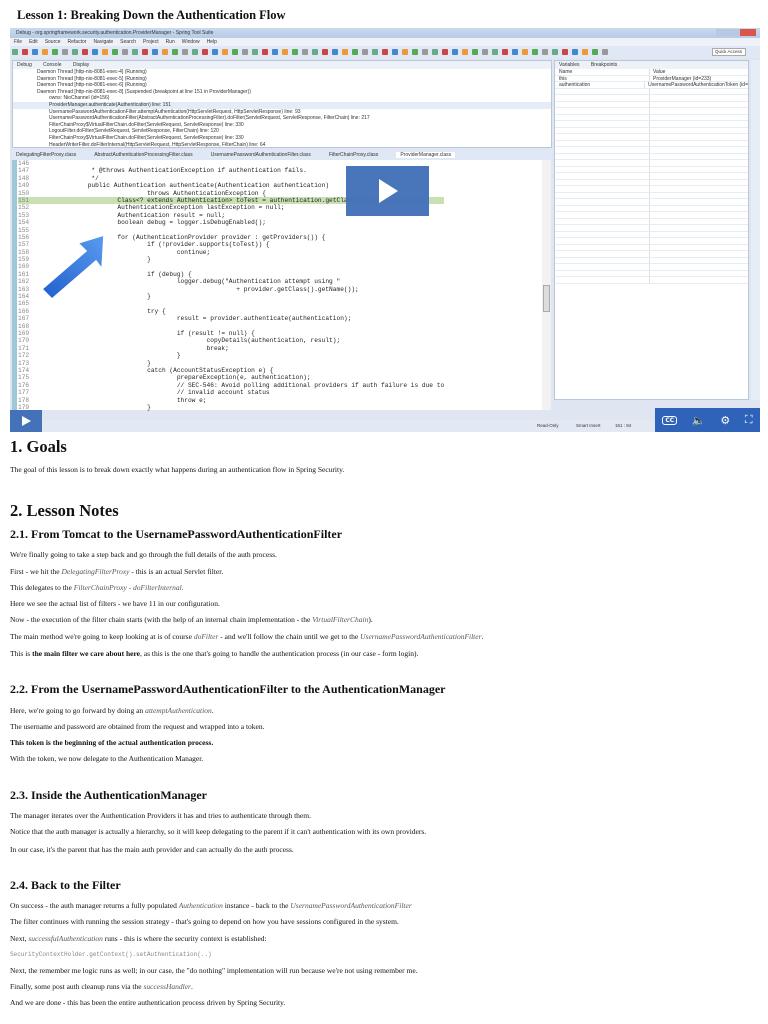 The width and height of the screenshot is (768, 1024). What do you see at coordinates (151, 42) in the screenshot?
I see `menu-project: Project` at bounding box center [151, 42].